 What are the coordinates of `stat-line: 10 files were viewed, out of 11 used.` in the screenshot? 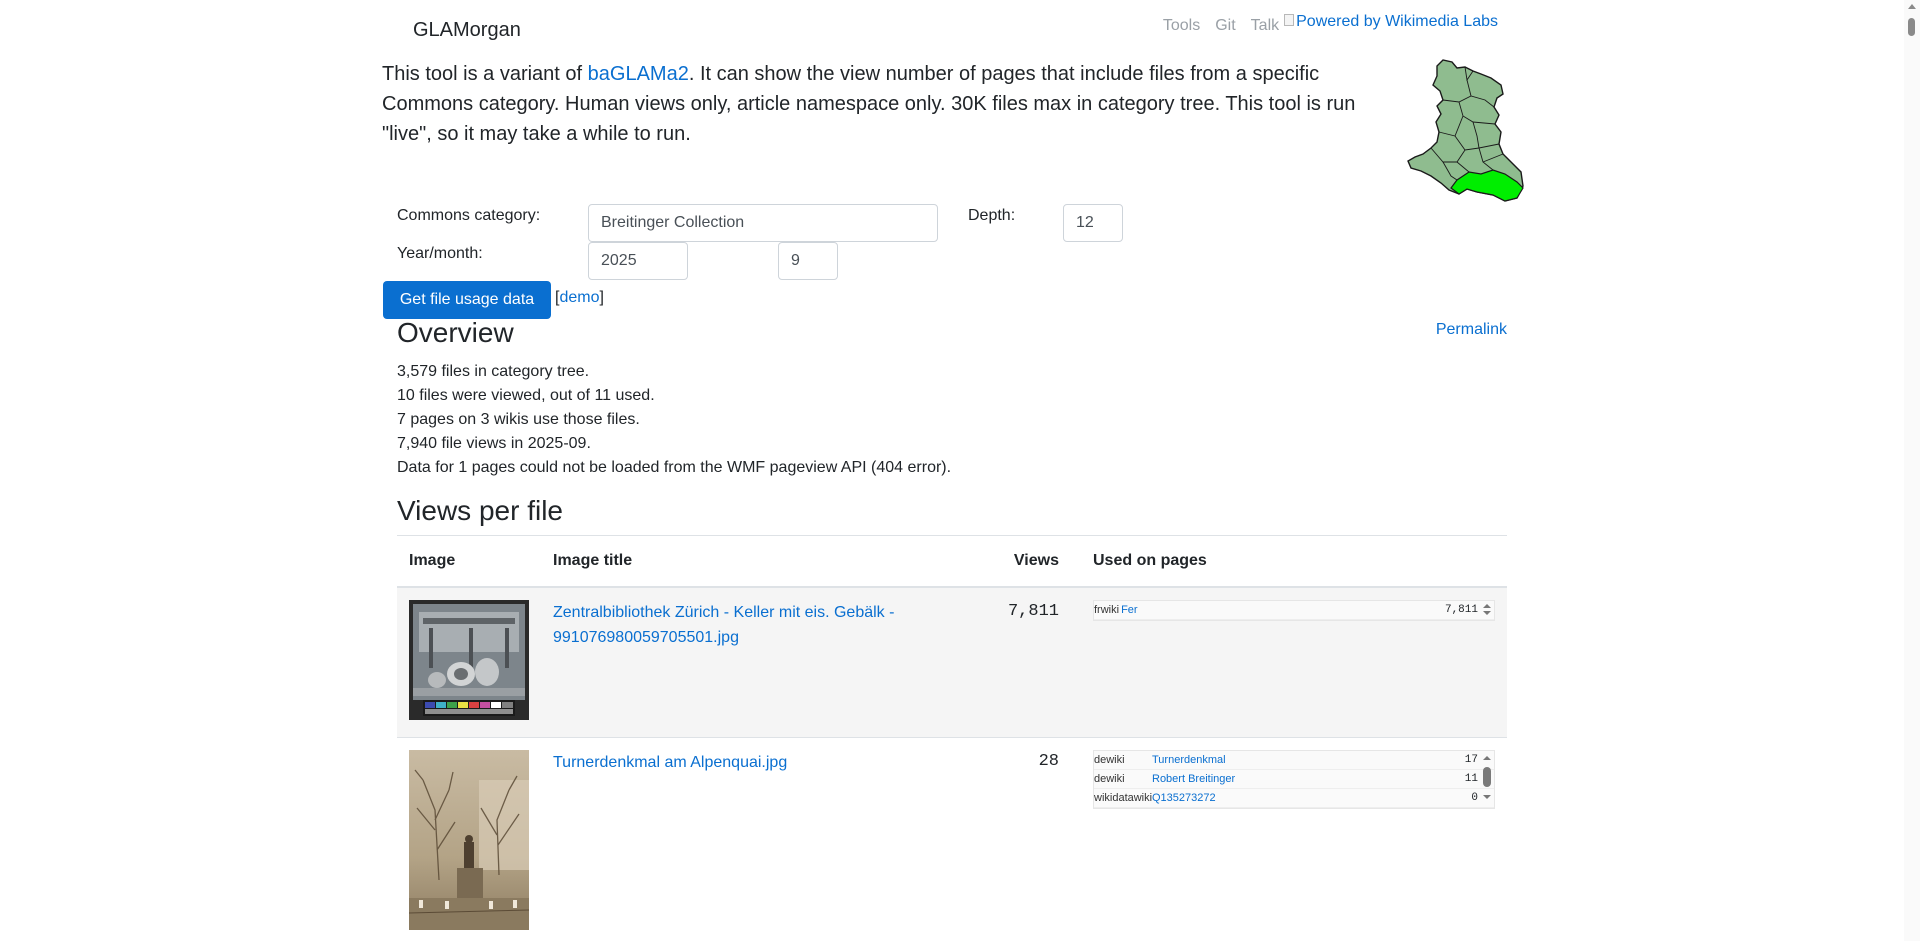 It's located at (952, 396).